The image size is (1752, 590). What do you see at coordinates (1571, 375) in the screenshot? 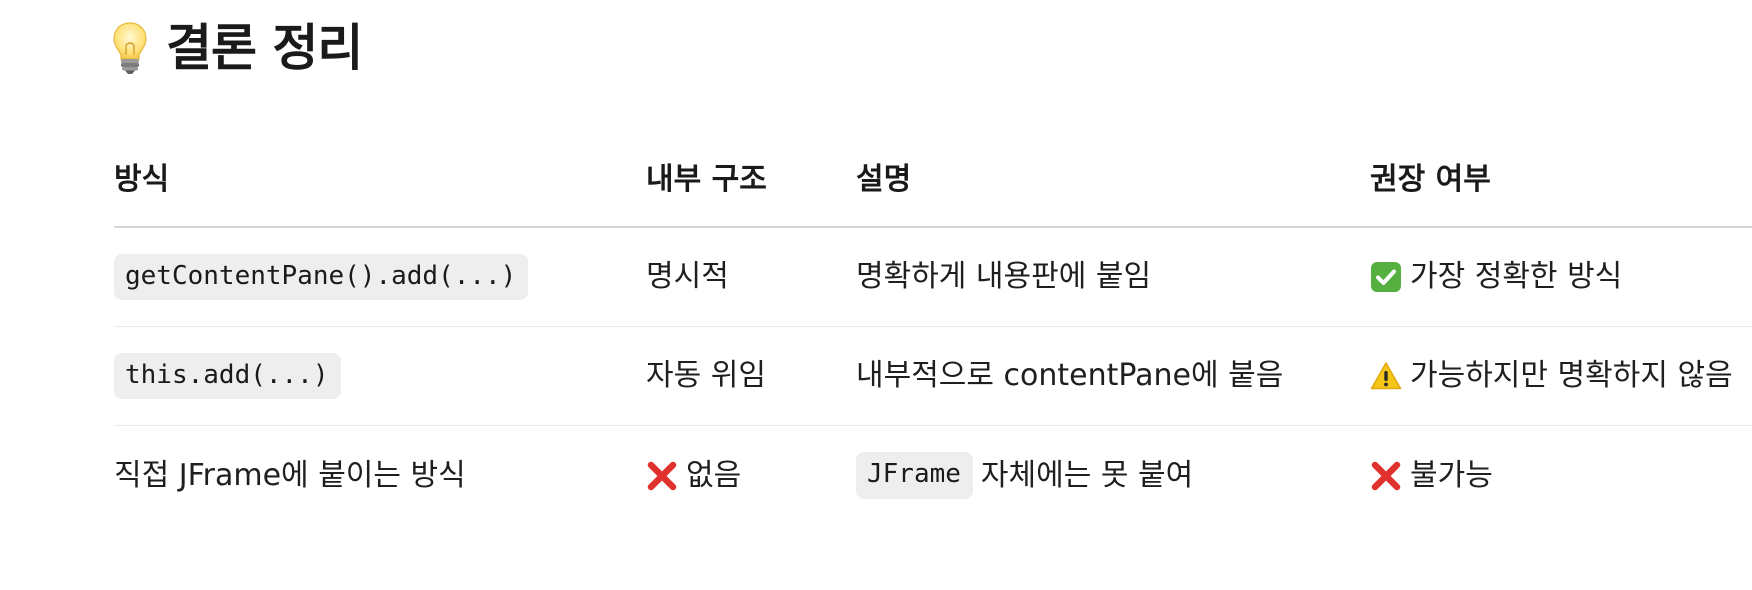
I see `recommendation-text: 가능하지만 명확하지 않음` at bounding box center [1571, 375].